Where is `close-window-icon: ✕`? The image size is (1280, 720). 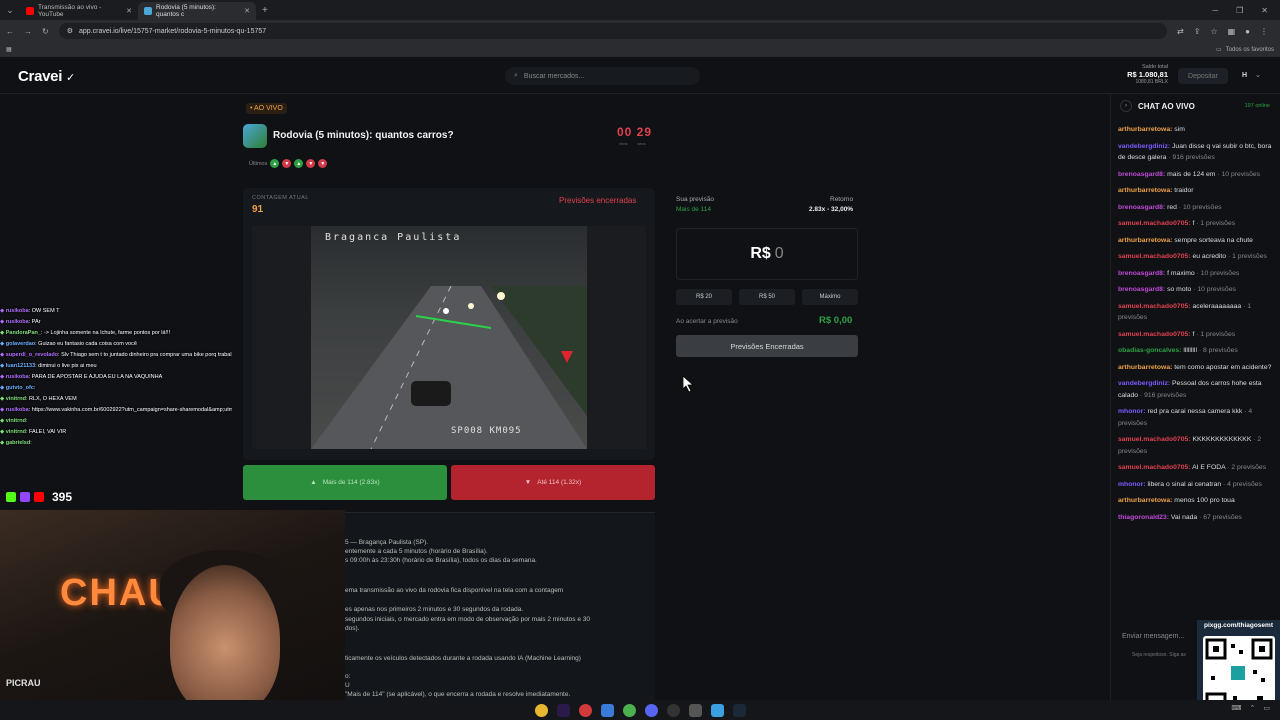 close-window-icon: ✕ is located at coordinates (1264, 10).